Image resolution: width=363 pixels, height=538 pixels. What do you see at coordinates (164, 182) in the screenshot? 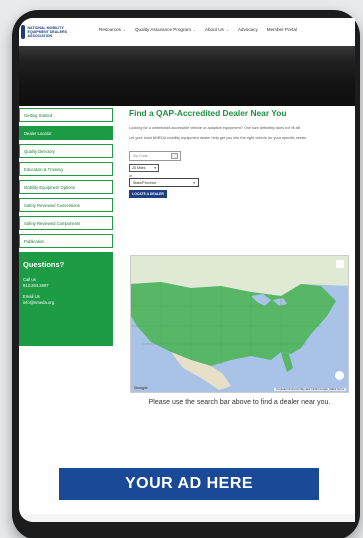
I see `state-select: State/Province ▾` at bounding box center [164, 182].